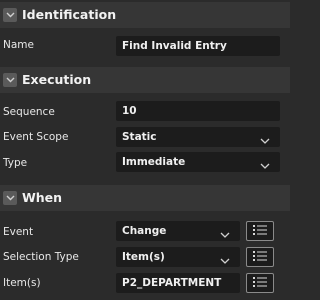 The image size is (320, 300). Describe the element at coordinates (15, 163) in the screenshot. I see `type-label: Type` at that location.